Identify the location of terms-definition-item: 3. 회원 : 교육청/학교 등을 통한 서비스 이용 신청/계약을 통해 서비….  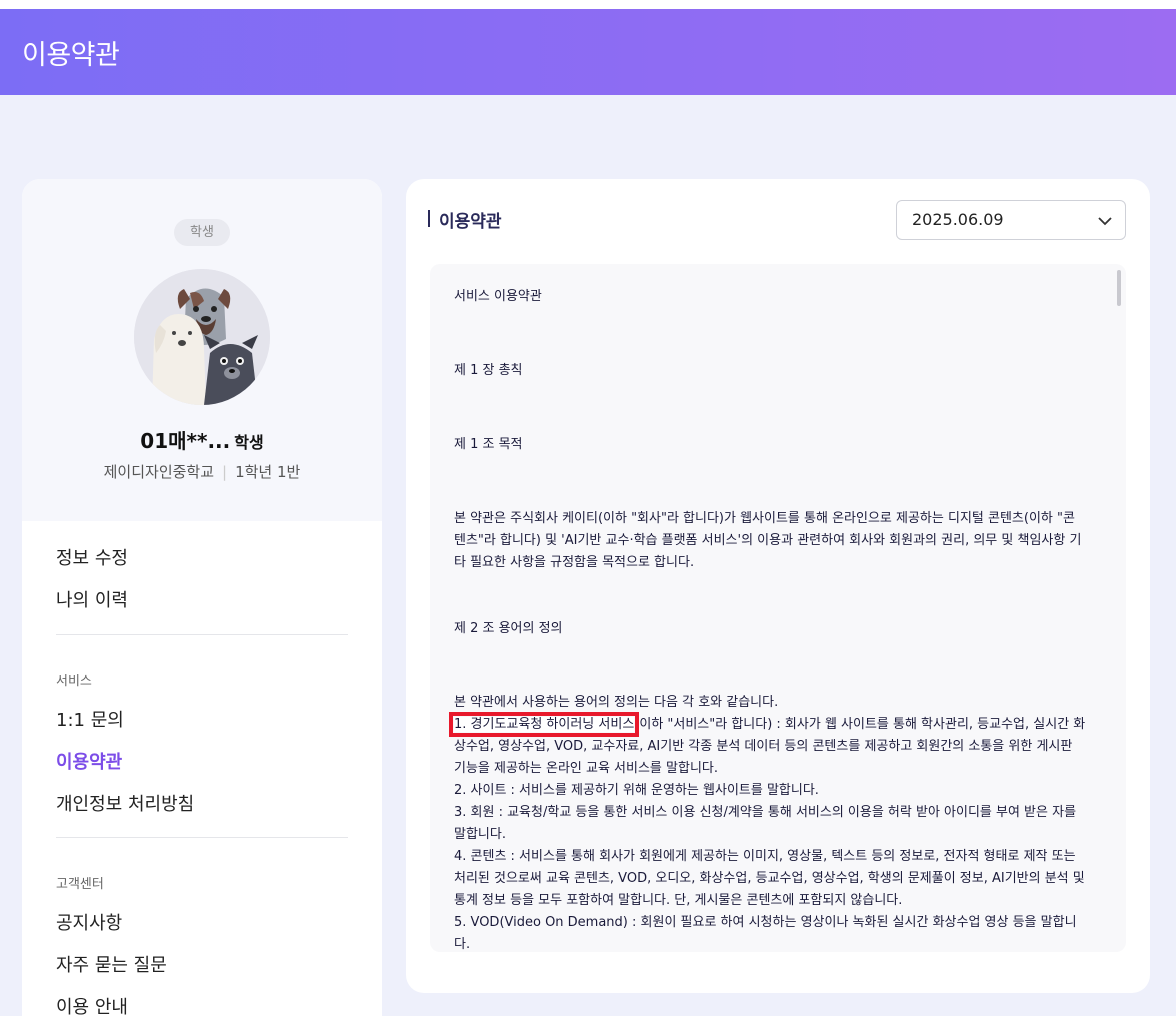
(765, 823).